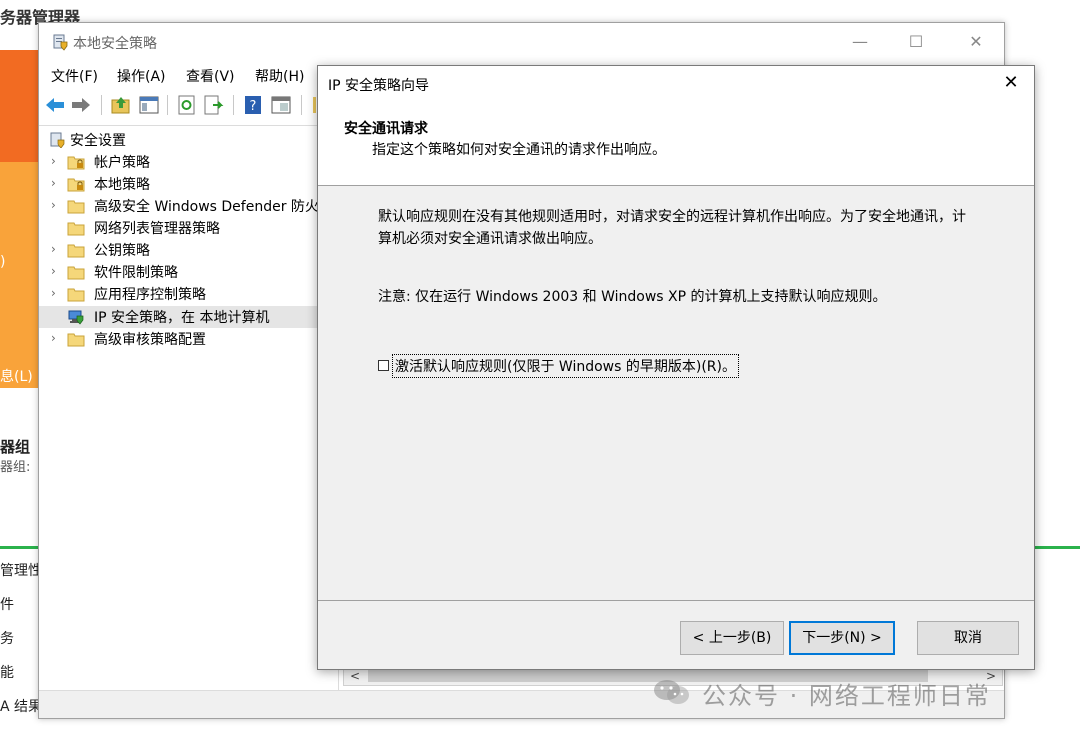  I want to click on default-response-checkbox, so click(383, 365).